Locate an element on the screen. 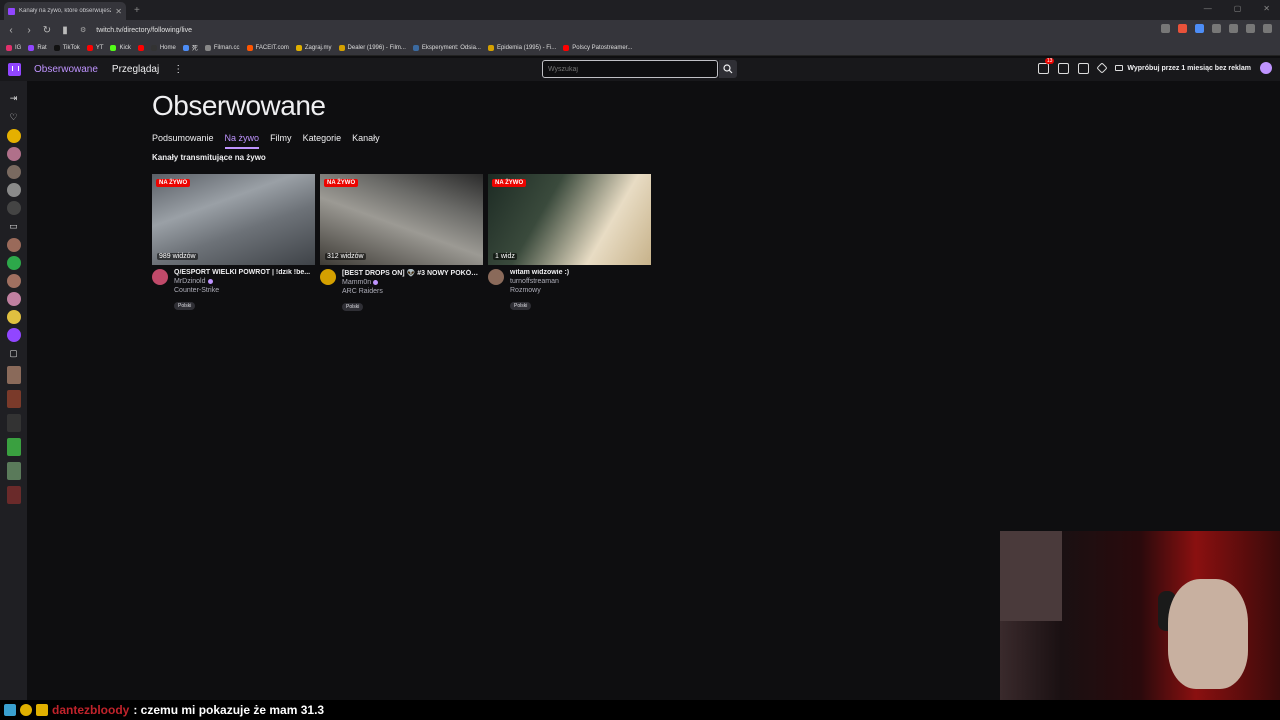 The image size is (1280, 720). channel-name: MrDzinold is located at coordinates (190, 281).